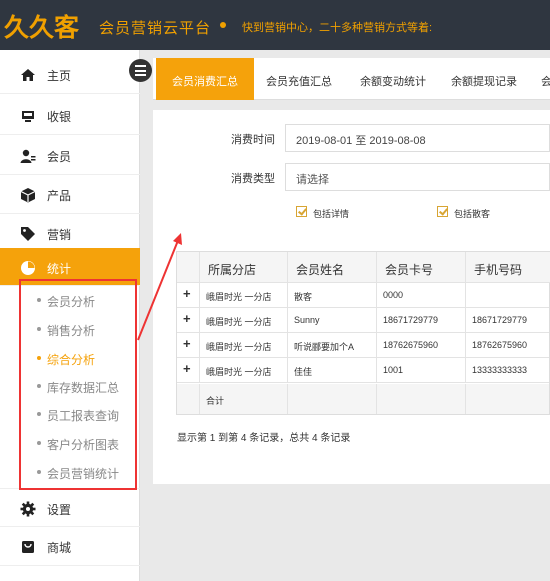  I want to click on summary-label: 合计, so click(244, 399).